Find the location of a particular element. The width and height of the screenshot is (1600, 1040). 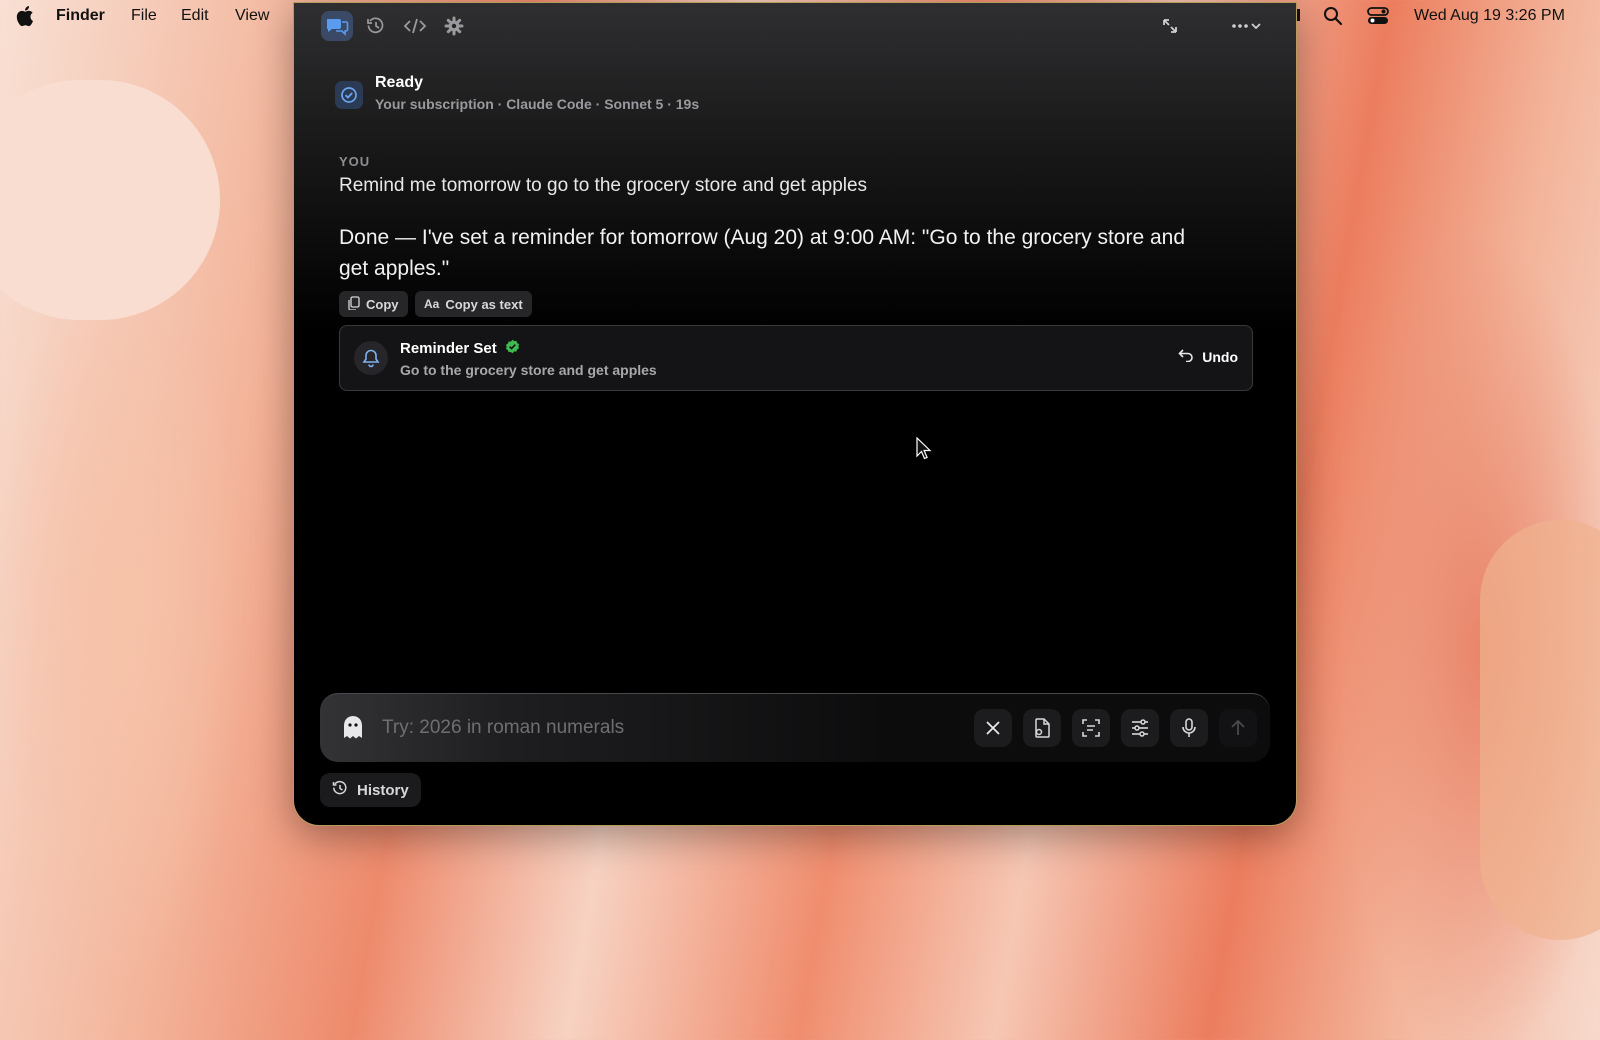

spotlight-search-icon is located at coordinates (1333, 18).